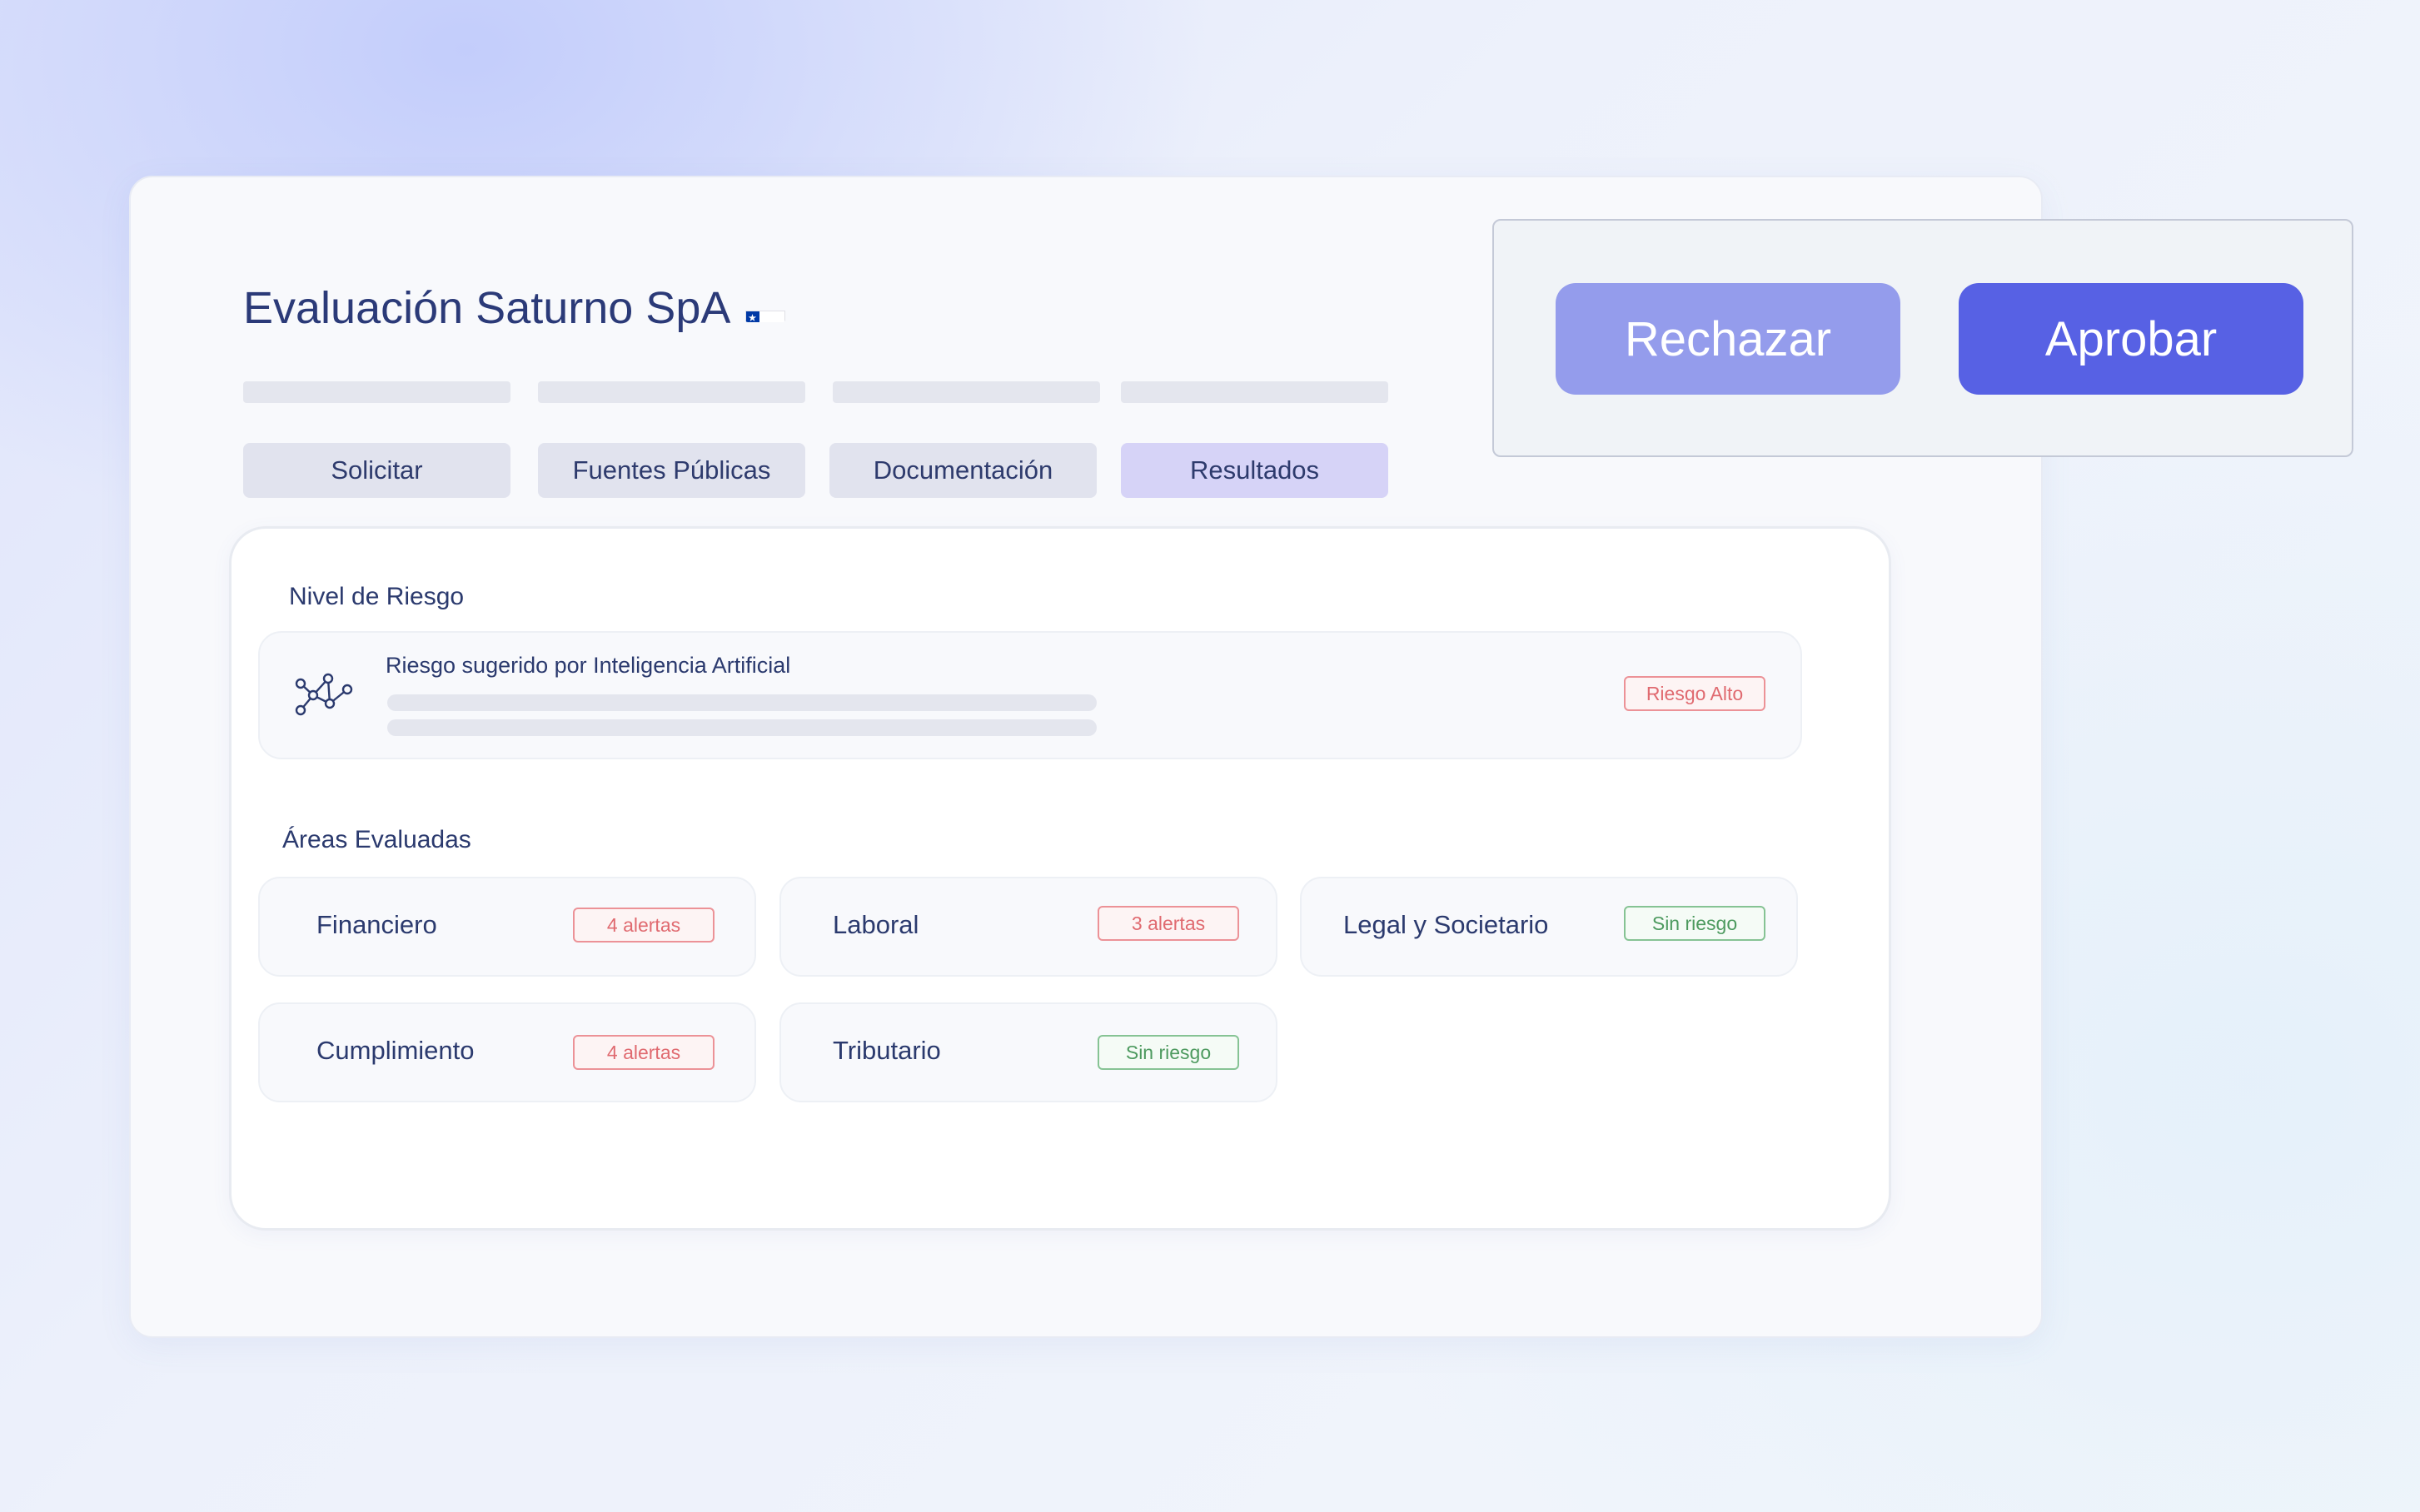 This screenshot has width=2420, height=1512. I want to click on area-label: Financiero, so click(376, 925).